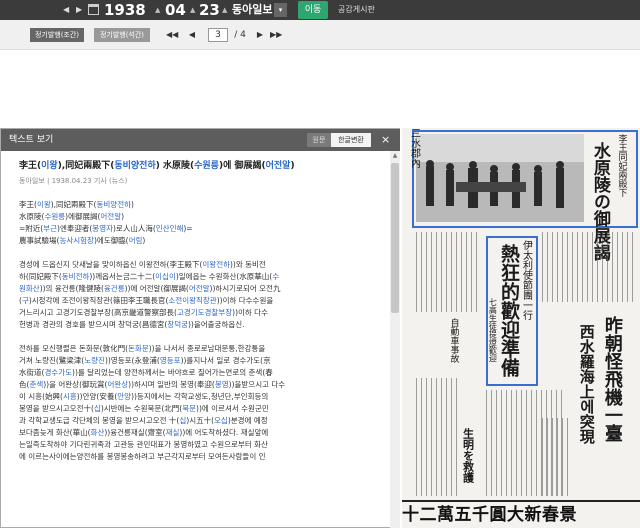 The height and width of the screenshot is (528, 640). I want to click on tab-morning-edition: 정기발행(조간), so click(57, 35).